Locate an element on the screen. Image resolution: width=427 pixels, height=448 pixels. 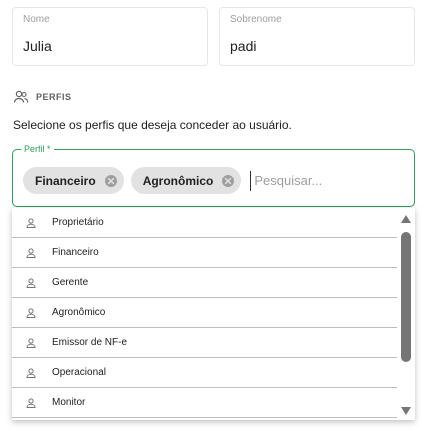
option-monitor: Monitor is located at coordinates (204, 403).